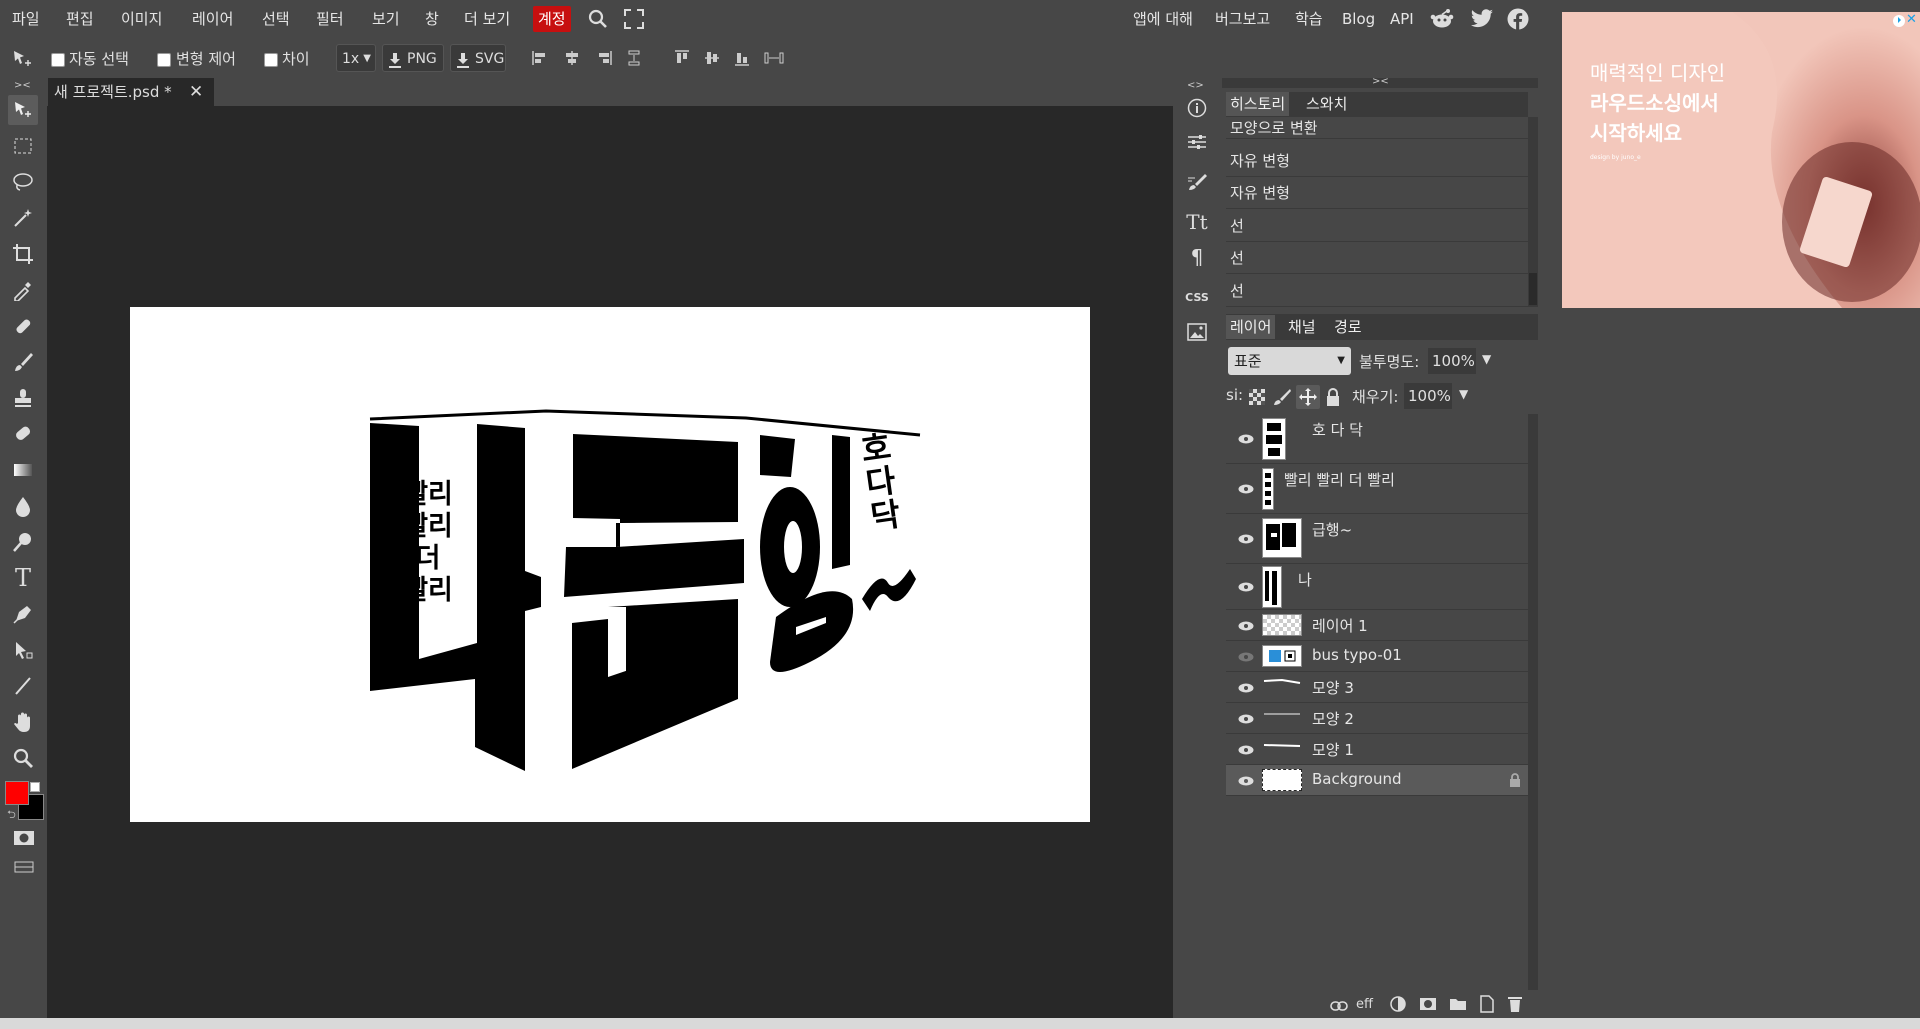 The image size is (1920, 1029). Describe the element at coordinates (1308, 397) in the screenshot. I see `lock-position-icon` at that location.